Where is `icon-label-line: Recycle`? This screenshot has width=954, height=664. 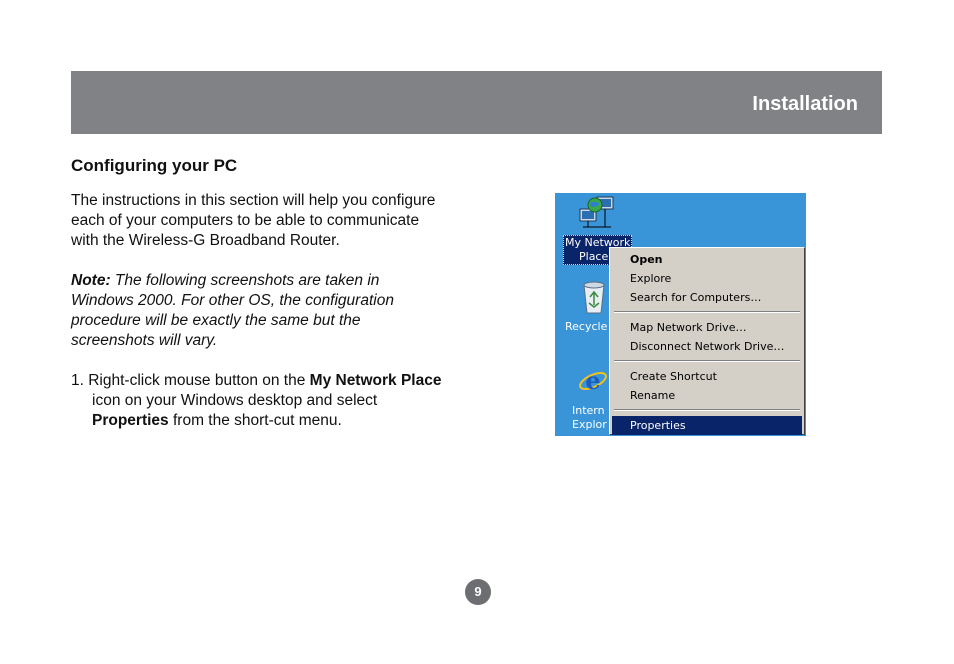
icon-label-line: Recycle is located at coordinates (586, 326).